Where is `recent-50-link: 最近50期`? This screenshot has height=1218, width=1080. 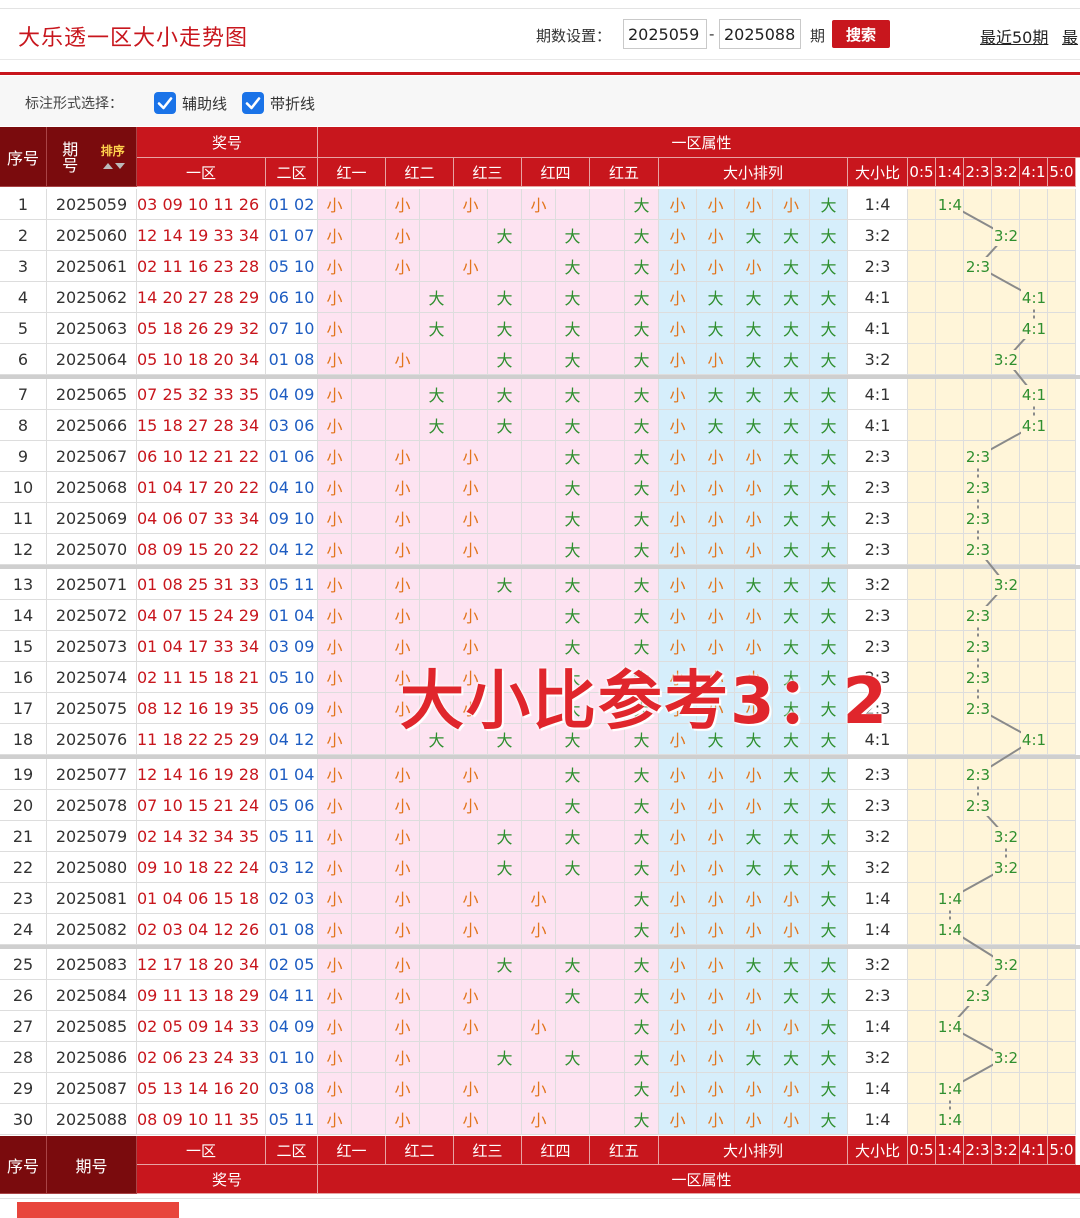
recent-50-link: 最近50期 is located at coordinates (1014, 36).